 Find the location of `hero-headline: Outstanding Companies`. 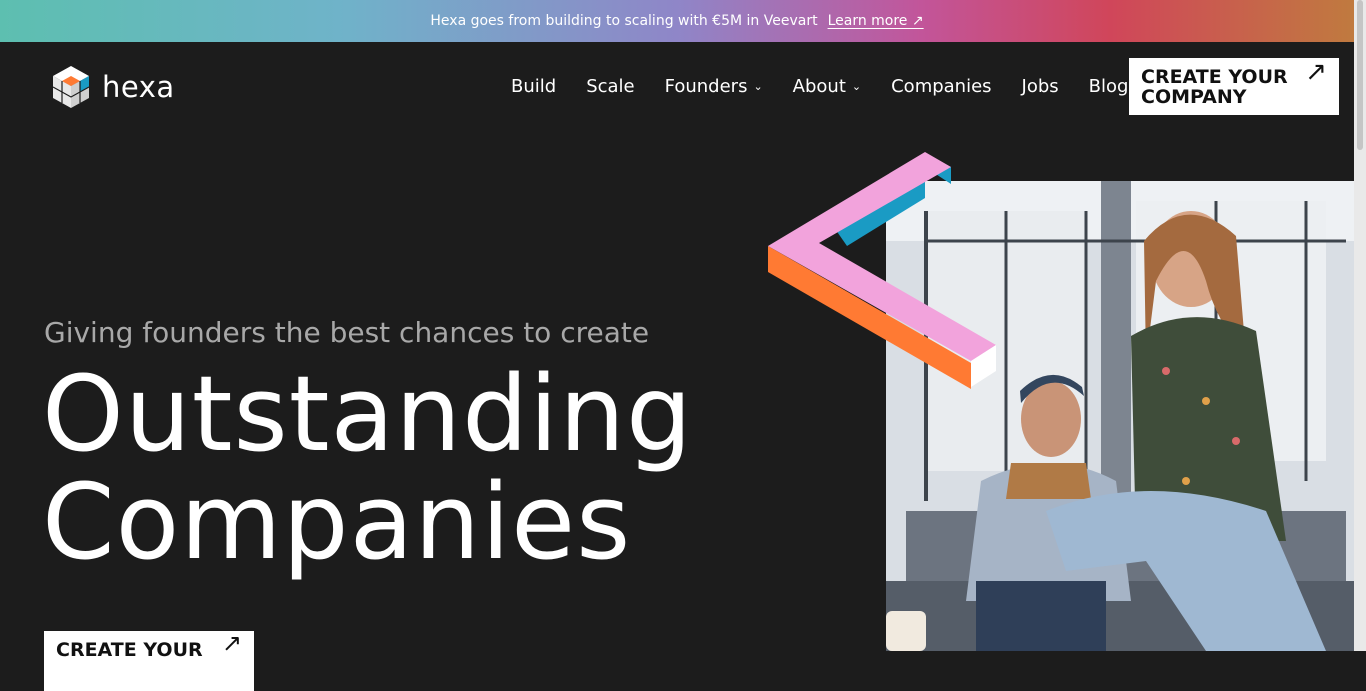

hero-headline: Outstanding Companies is located at coordinates (367, 468).